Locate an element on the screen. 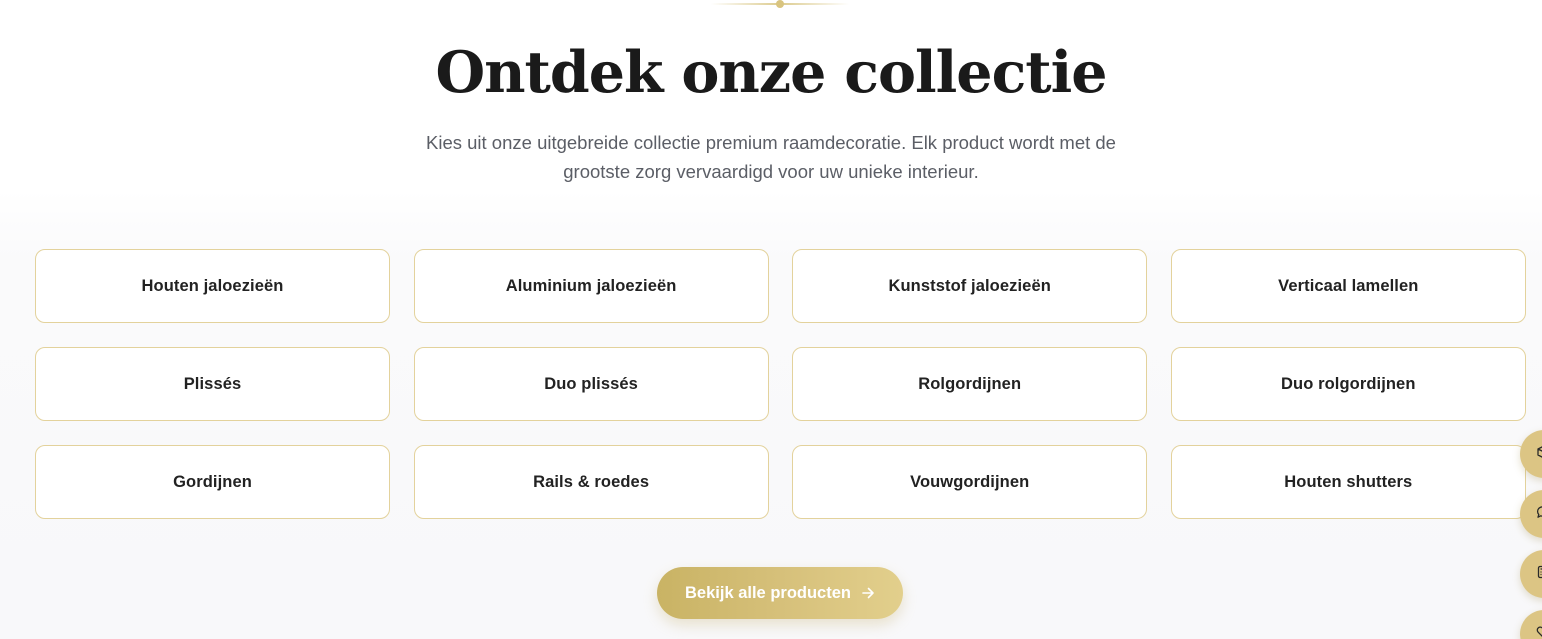 The image size is (1542, 639). category-card-duo-rolgordijnen: Duo rolgordijnen is located at coordinates (1348, 384).